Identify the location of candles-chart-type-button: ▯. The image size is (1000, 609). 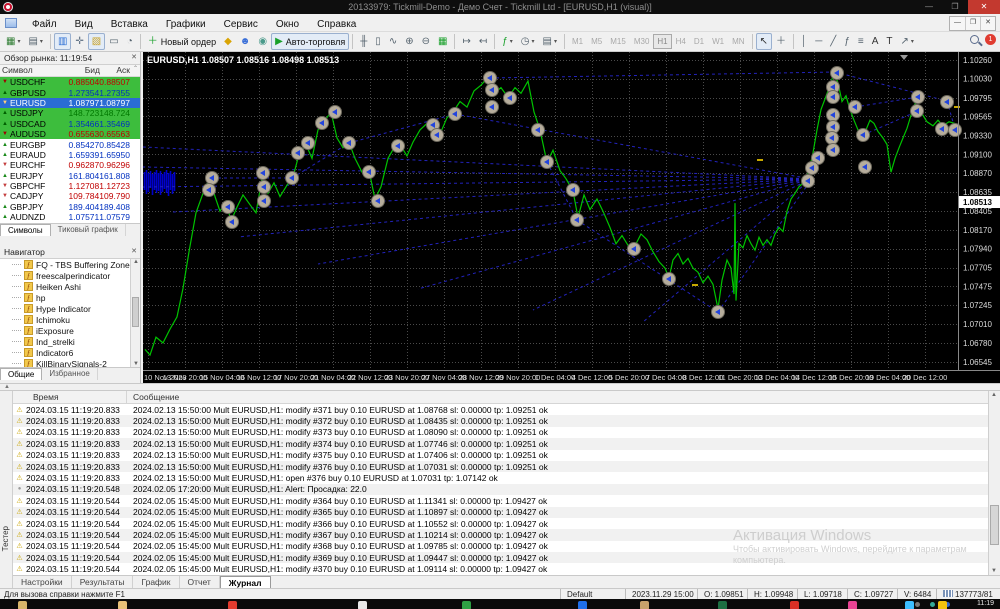
(378, 41).